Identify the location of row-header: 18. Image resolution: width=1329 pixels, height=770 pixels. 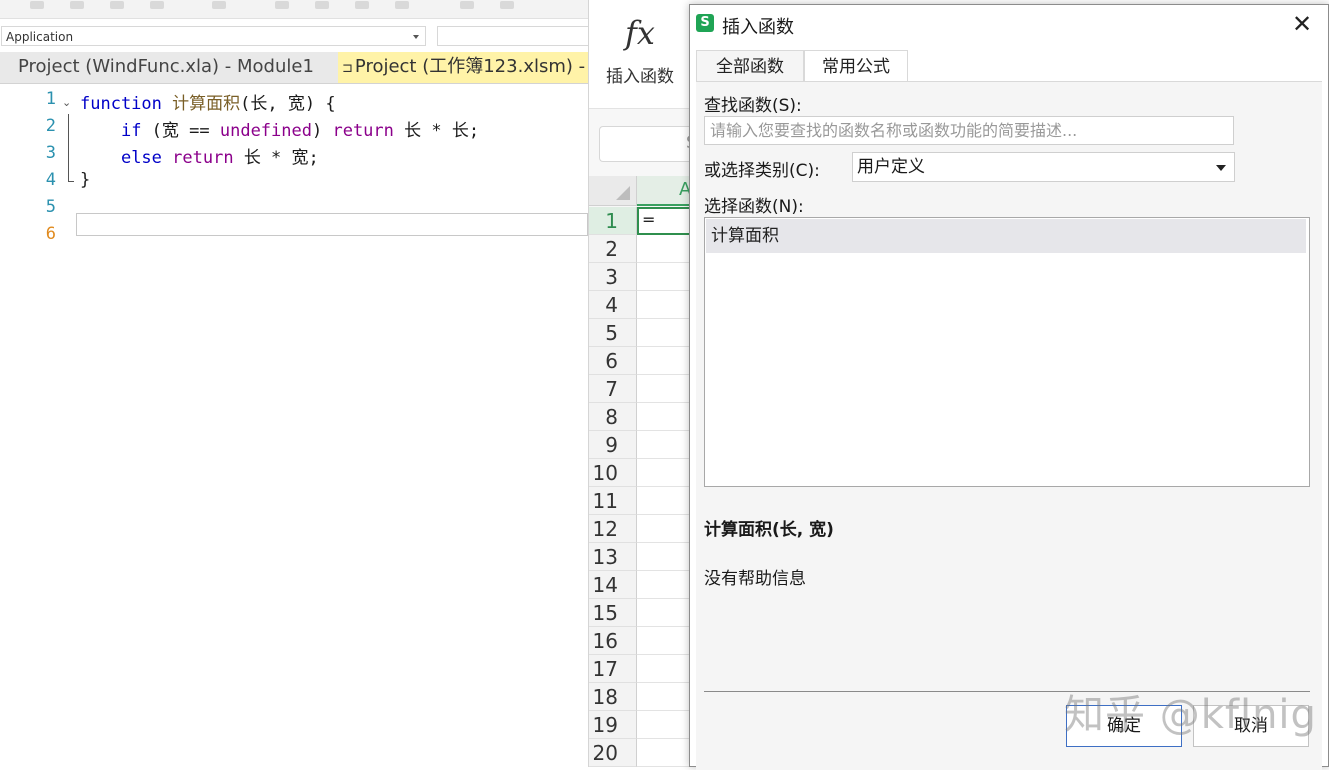
(613, 697).